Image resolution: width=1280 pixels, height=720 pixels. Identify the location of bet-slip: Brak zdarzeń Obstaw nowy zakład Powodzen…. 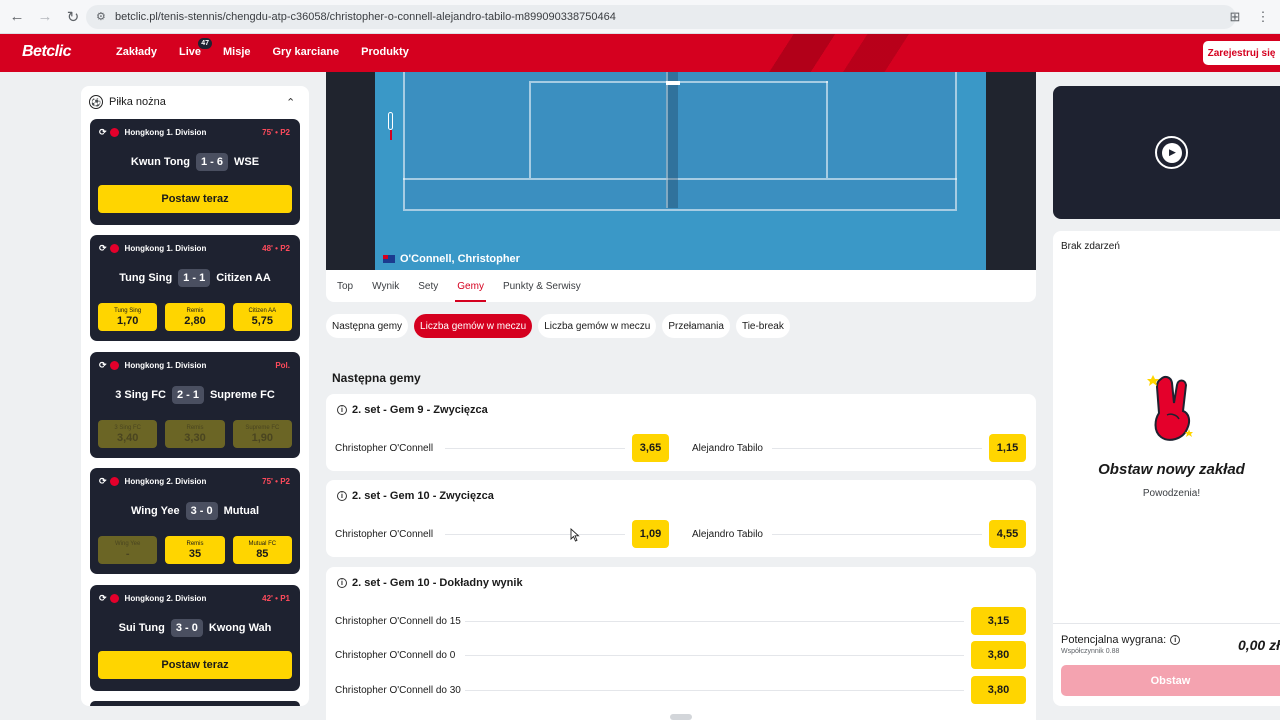
(1166, 468).